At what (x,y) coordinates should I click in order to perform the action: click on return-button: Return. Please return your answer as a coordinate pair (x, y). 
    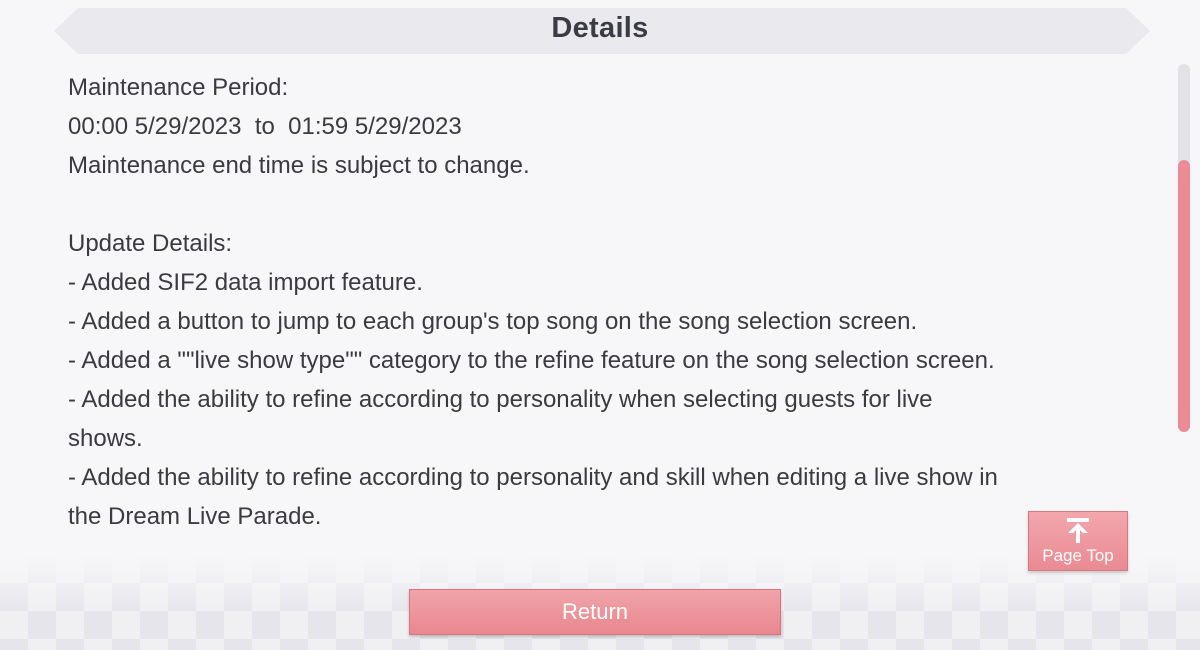
    Looking at the image, I should click on (595, 612).